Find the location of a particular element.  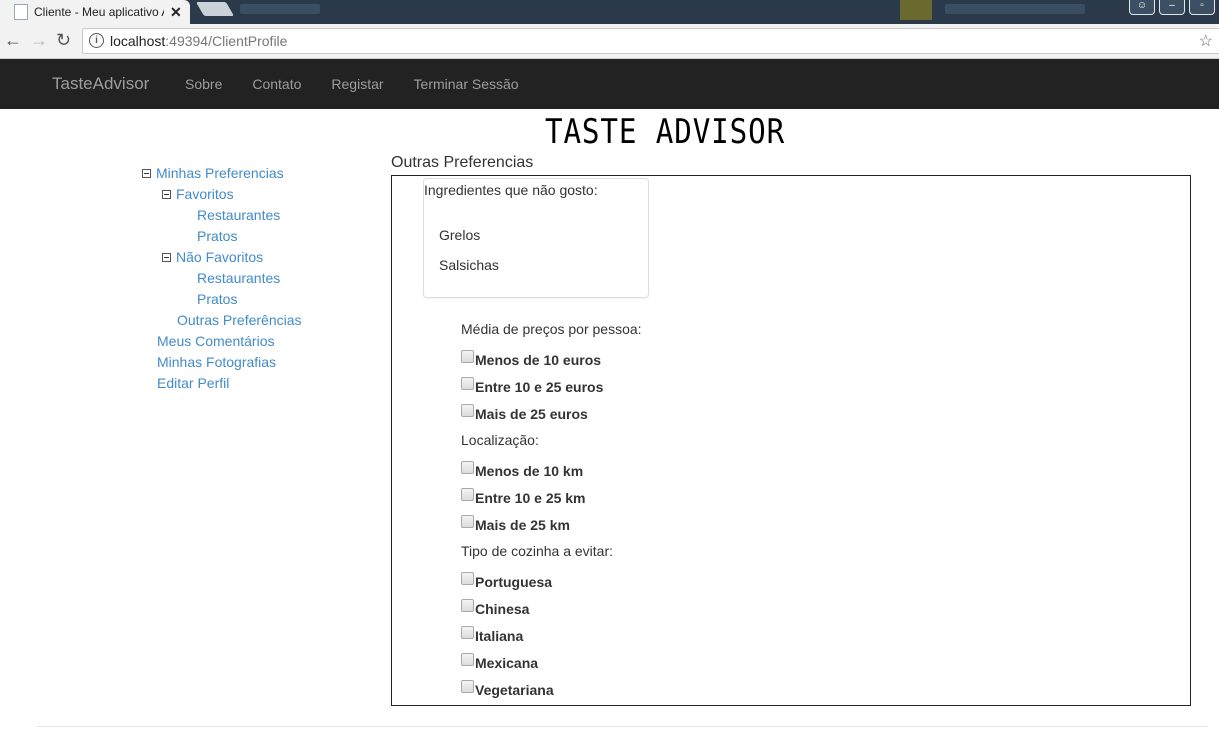

location-option-row: Entre 10 e 25 km is located at coordinates (523, 497).